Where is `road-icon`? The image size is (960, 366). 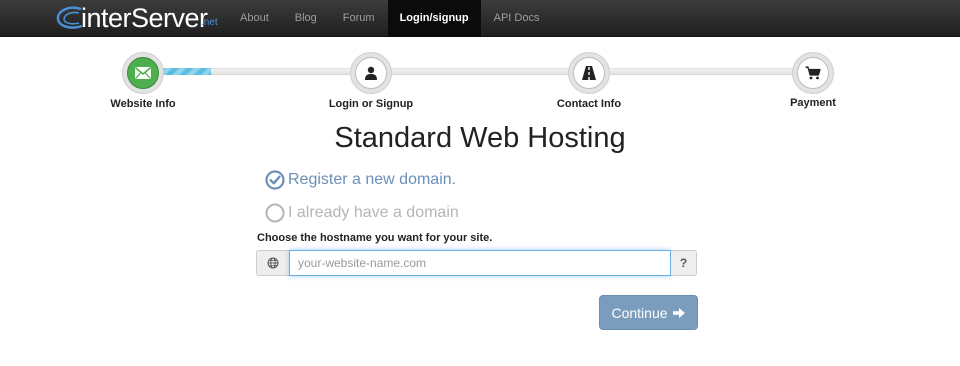 road-icon is located at coordinates (589, 73).